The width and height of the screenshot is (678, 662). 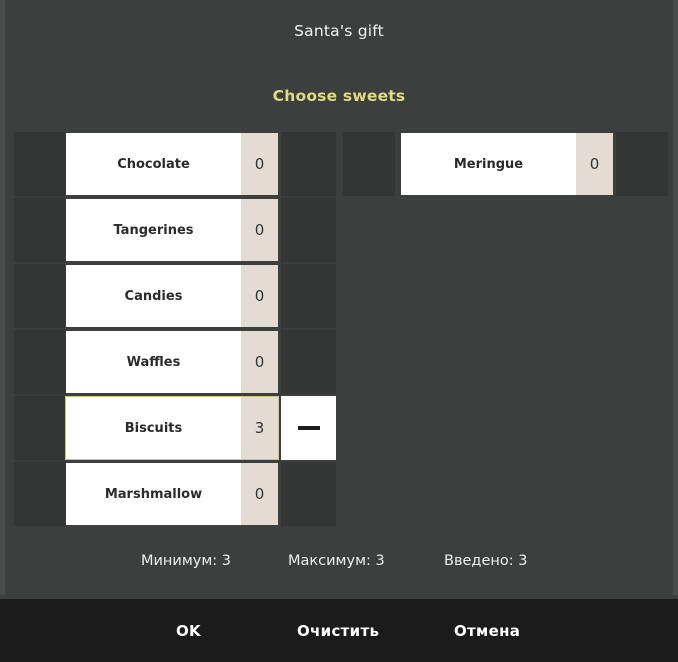 I want to click on dialog-button-bar: OK Очистить Отмена, so click(x=339, y=630).